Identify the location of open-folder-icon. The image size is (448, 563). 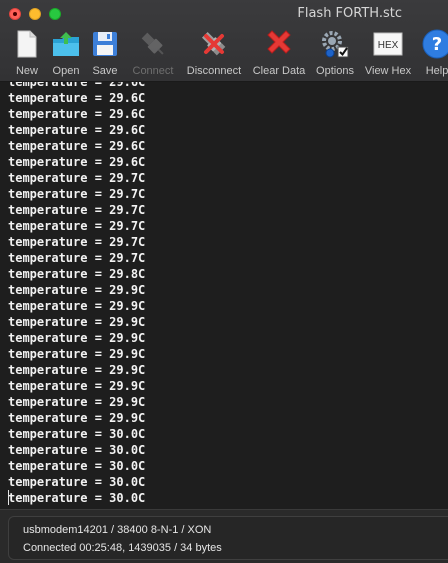
(66, 44).